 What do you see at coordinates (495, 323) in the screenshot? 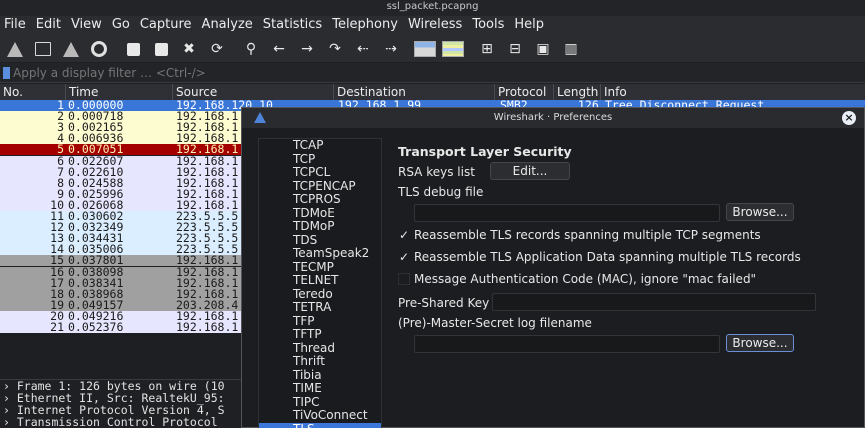
I see `master-secret-label: (Pre)-Master-Secret log filename` at bounding box center [495, 323].